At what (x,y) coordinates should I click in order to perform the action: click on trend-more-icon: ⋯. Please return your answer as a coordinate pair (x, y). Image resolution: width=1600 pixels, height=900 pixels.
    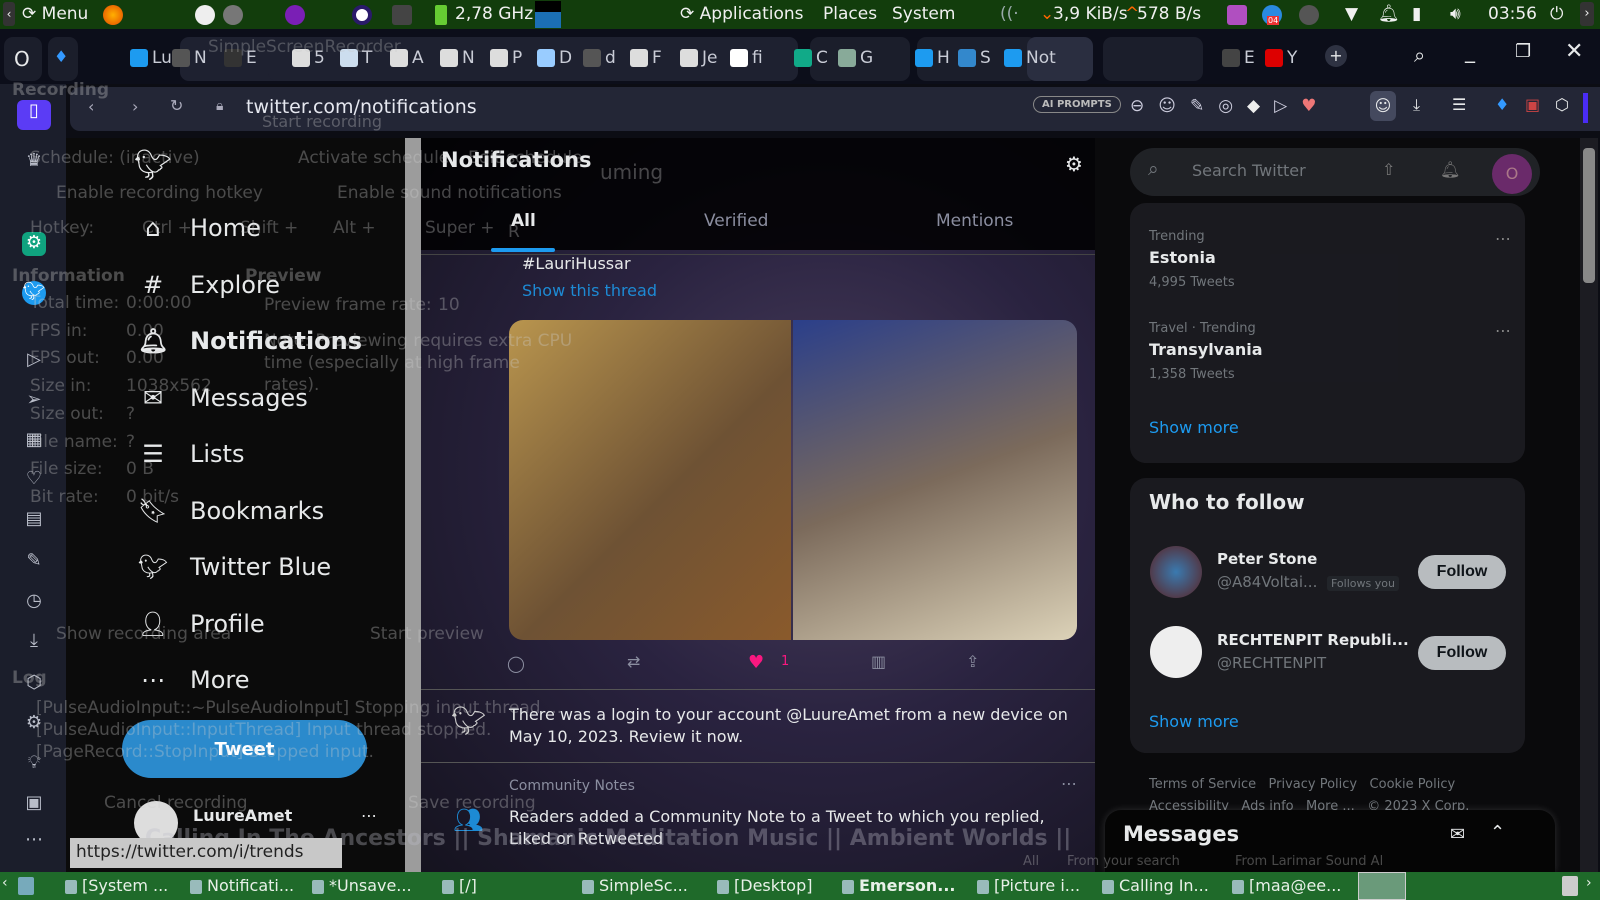
    Looking at the image, I should click on (1503, 238).